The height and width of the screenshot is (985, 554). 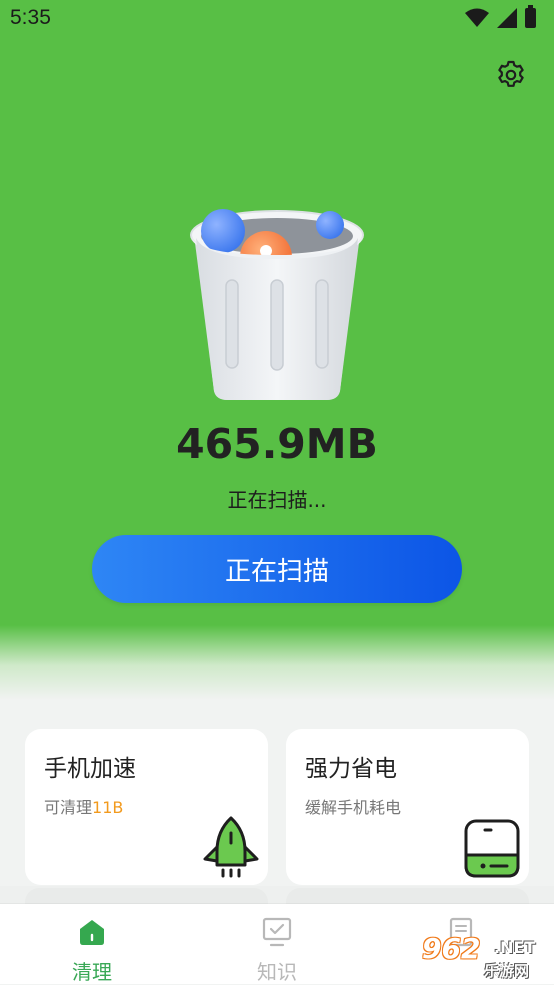 What do you see at coordinates (515, 947) in the screenshot?
I see `watermark-suffix: .NET` at bounding box center [515, 947].